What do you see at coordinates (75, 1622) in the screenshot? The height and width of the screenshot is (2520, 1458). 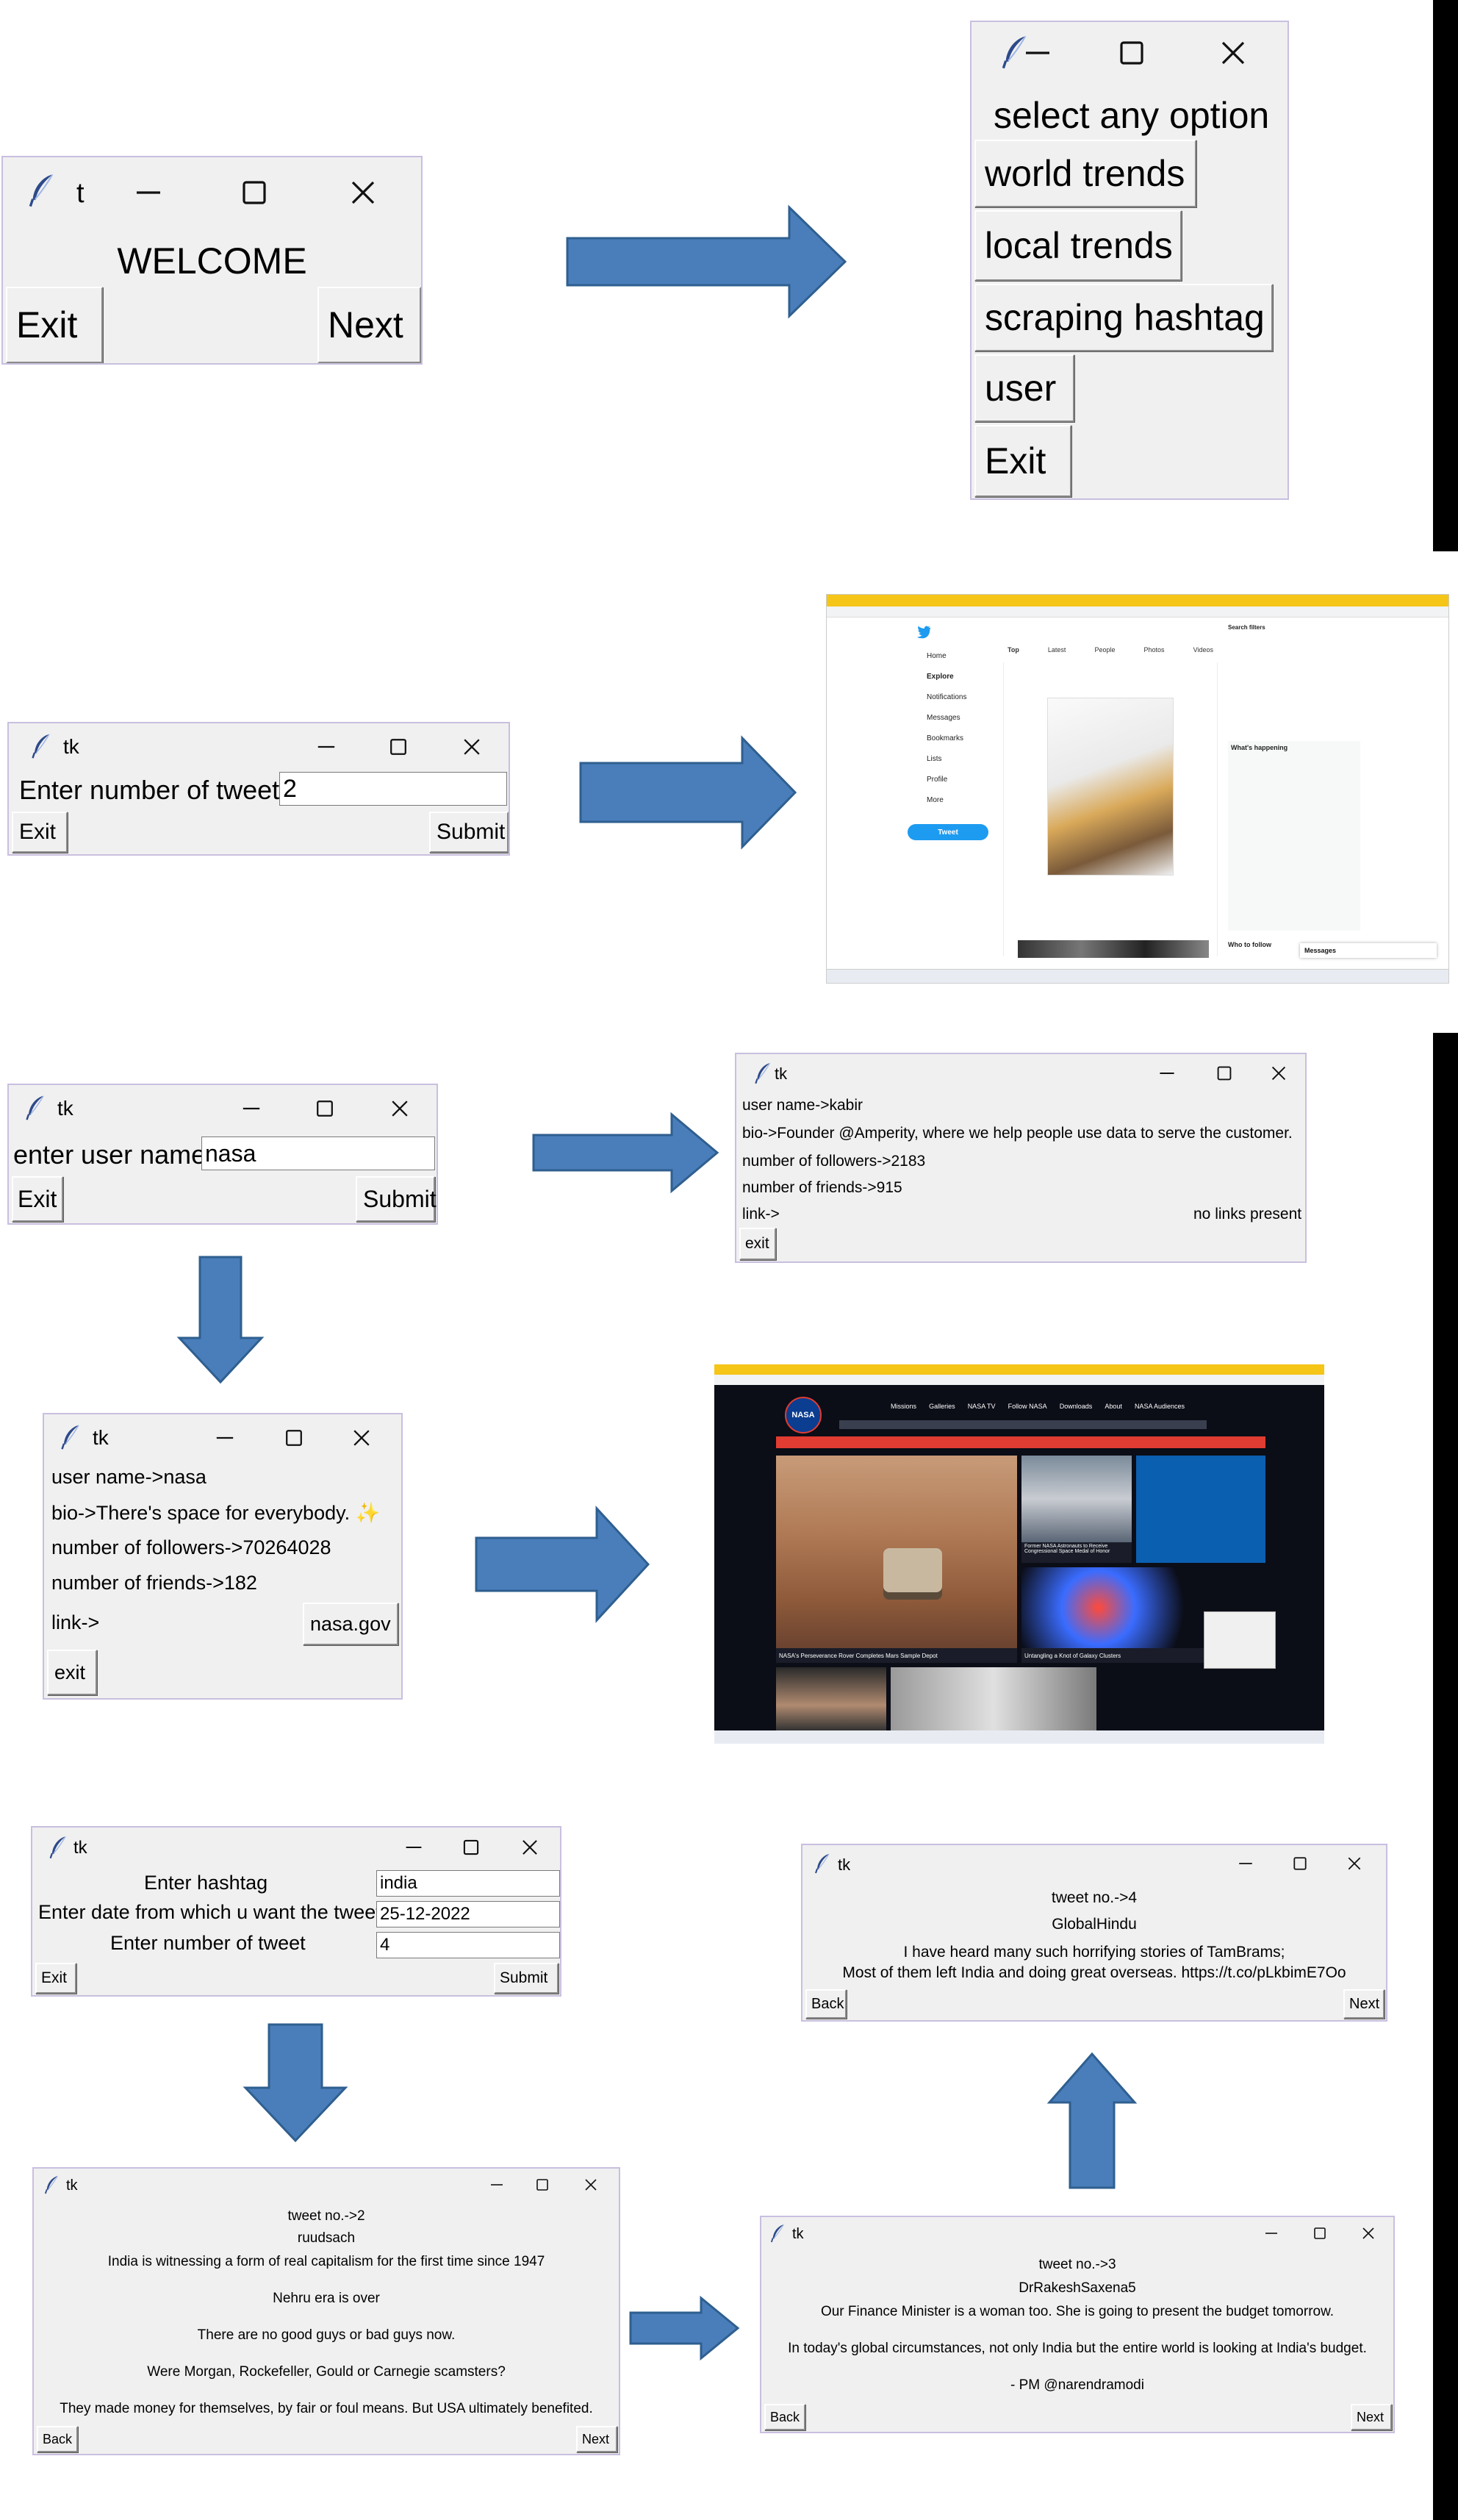 I see `profile-link-label: link->` at bounding box center [75, 1622].